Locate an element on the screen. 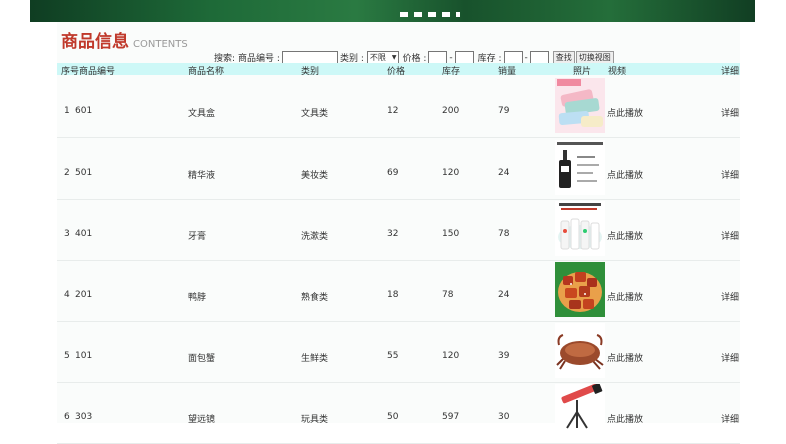 Image resolution: width=786 pixels, height=444 pixels. cell-category: 美妆类 is located at coordinates (315, 176).